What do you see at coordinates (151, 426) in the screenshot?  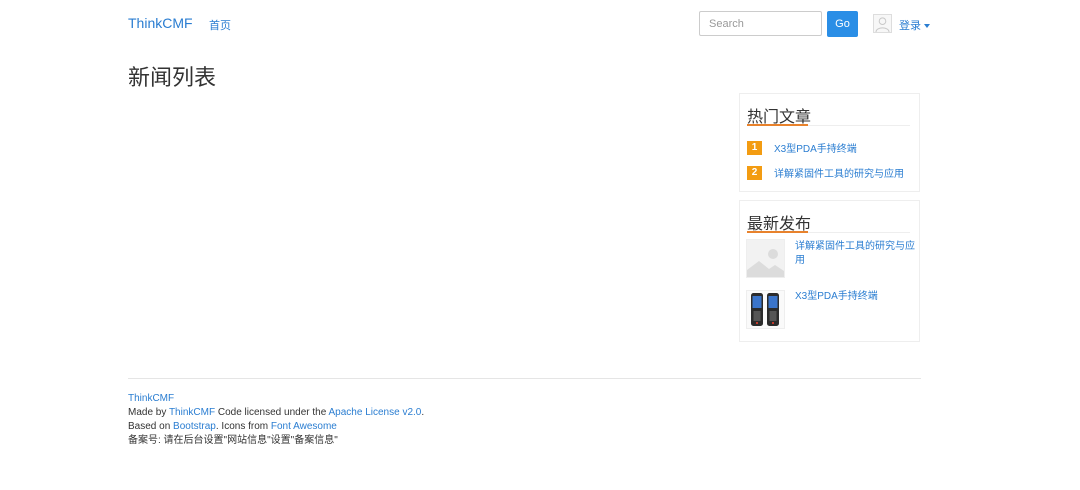 I see `based-on-prefix: Based on` at bounding box center [151, 426].